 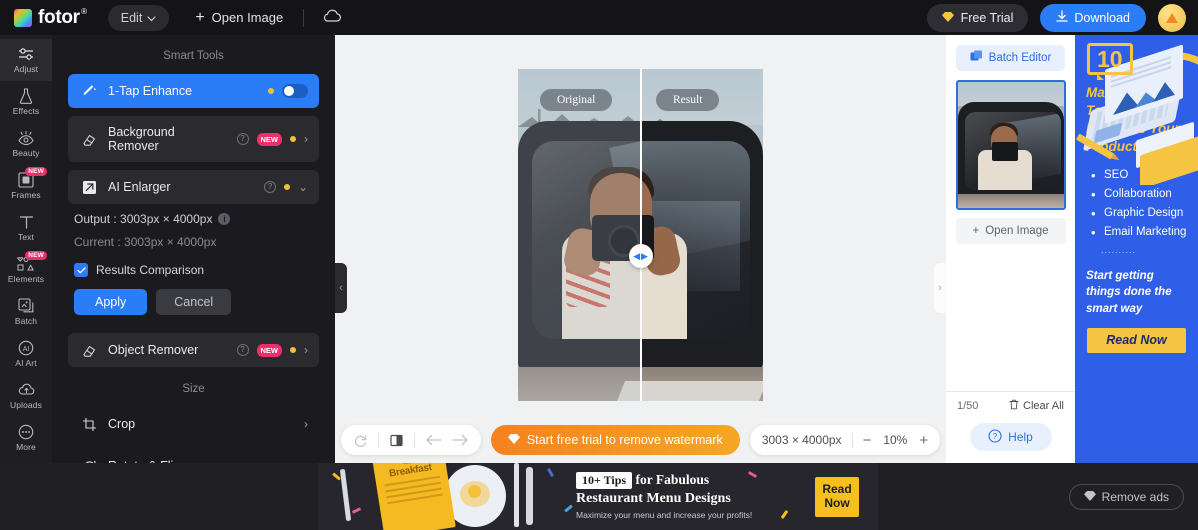 What do you see at coordinates (1010, 201) in the screenshot?
I see `thumb-ground` at bounding box center [1010, 201].